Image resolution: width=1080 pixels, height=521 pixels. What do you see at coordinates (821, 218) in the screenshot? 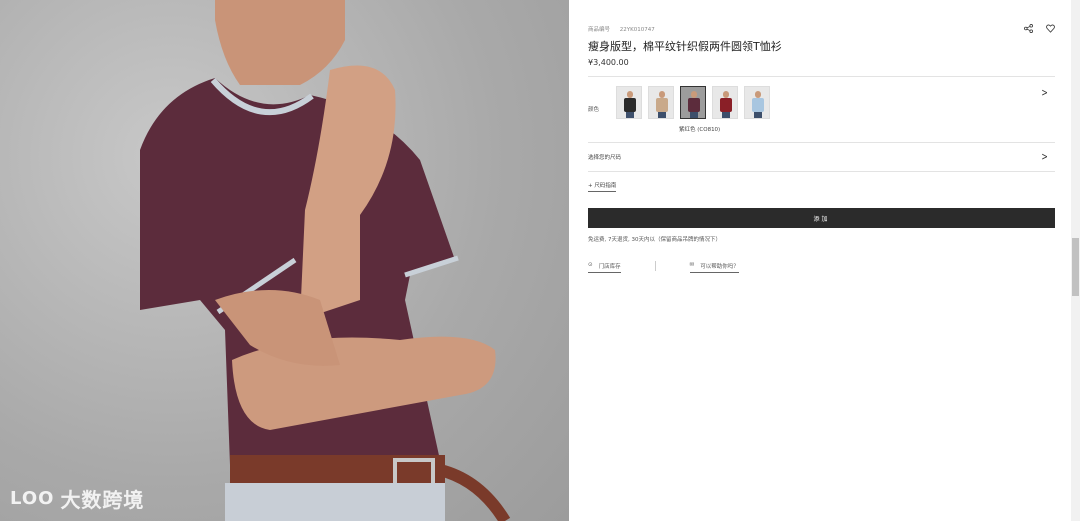
I see `add-to-cart-button: 添加` at bounding box center [821, 218].